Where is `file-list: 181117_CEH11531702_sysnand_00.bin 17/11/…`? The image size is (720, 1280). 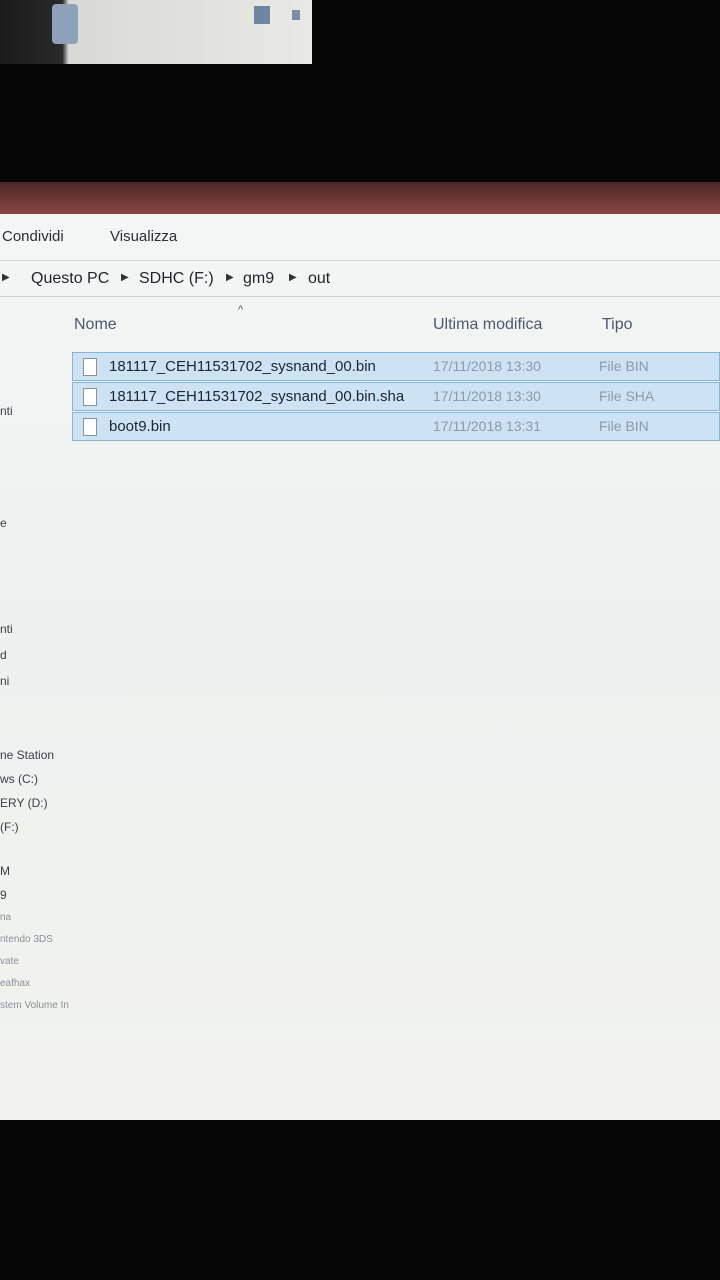
file-list: 181117_CEH11531702_sysnand_00.bin 17/11/… is located at coordinates (396, 397).